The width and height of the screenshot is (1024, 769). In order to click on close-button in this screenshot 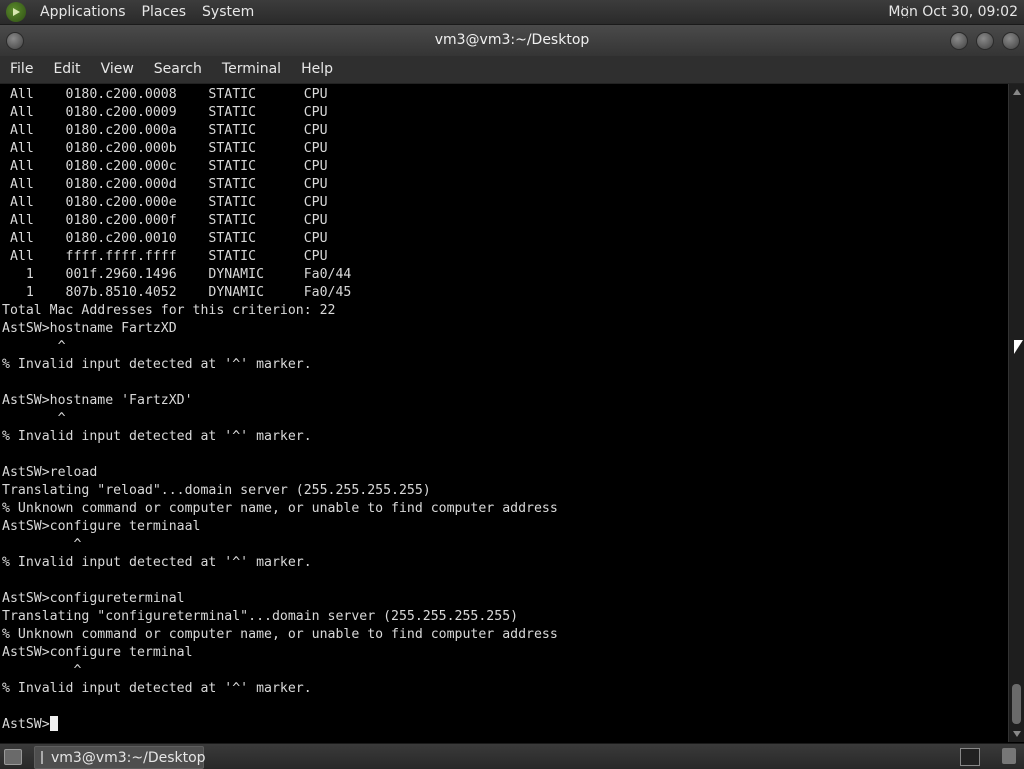, I will do `click(1011, 41)`.